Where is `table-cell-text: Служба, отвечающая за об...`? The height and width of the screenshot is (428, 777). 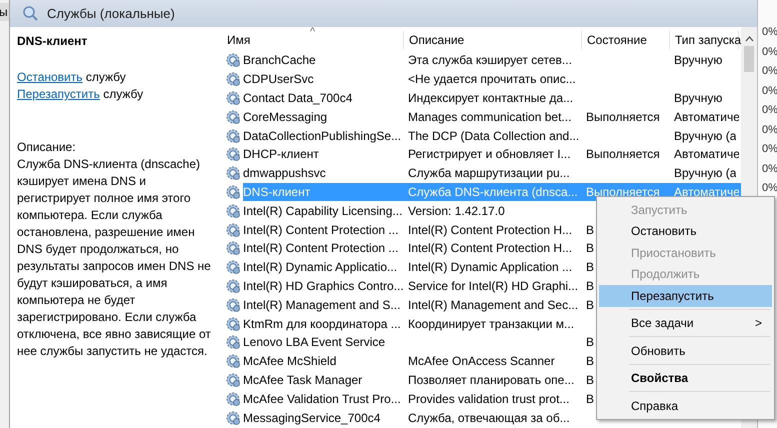
table-cell-text: Служба, отвечающая за об... is located at coordinates (488, 418).